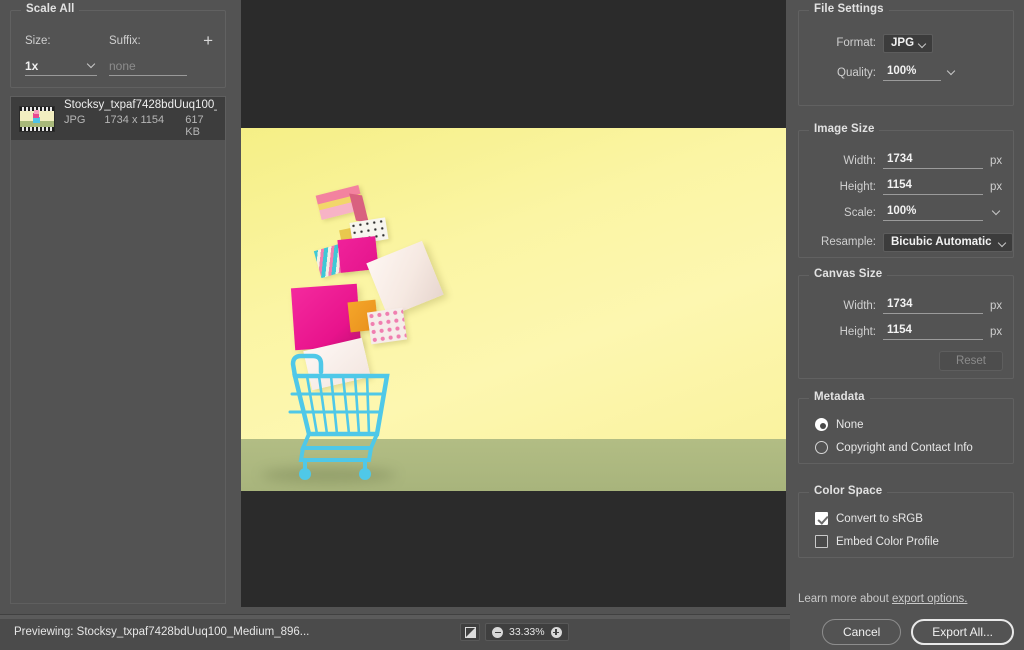 The image size is (1024, 650). I want to click on scale-all-labels: Size: Suffix: +, so click(118, 41).